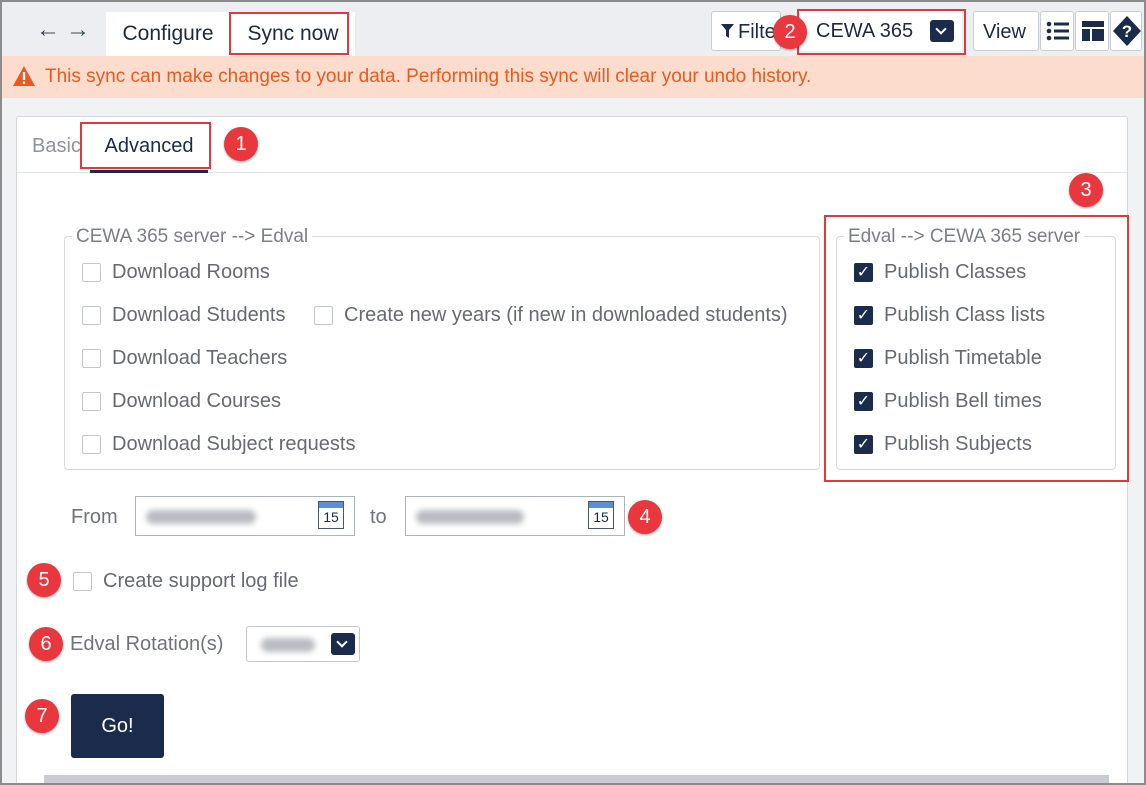 This screenshot has width=1146, height=785. What do you see at coordinates (42, 716) in the screenshot?
I see `callout-badge-7: 7` at bounding box center [42, 716].